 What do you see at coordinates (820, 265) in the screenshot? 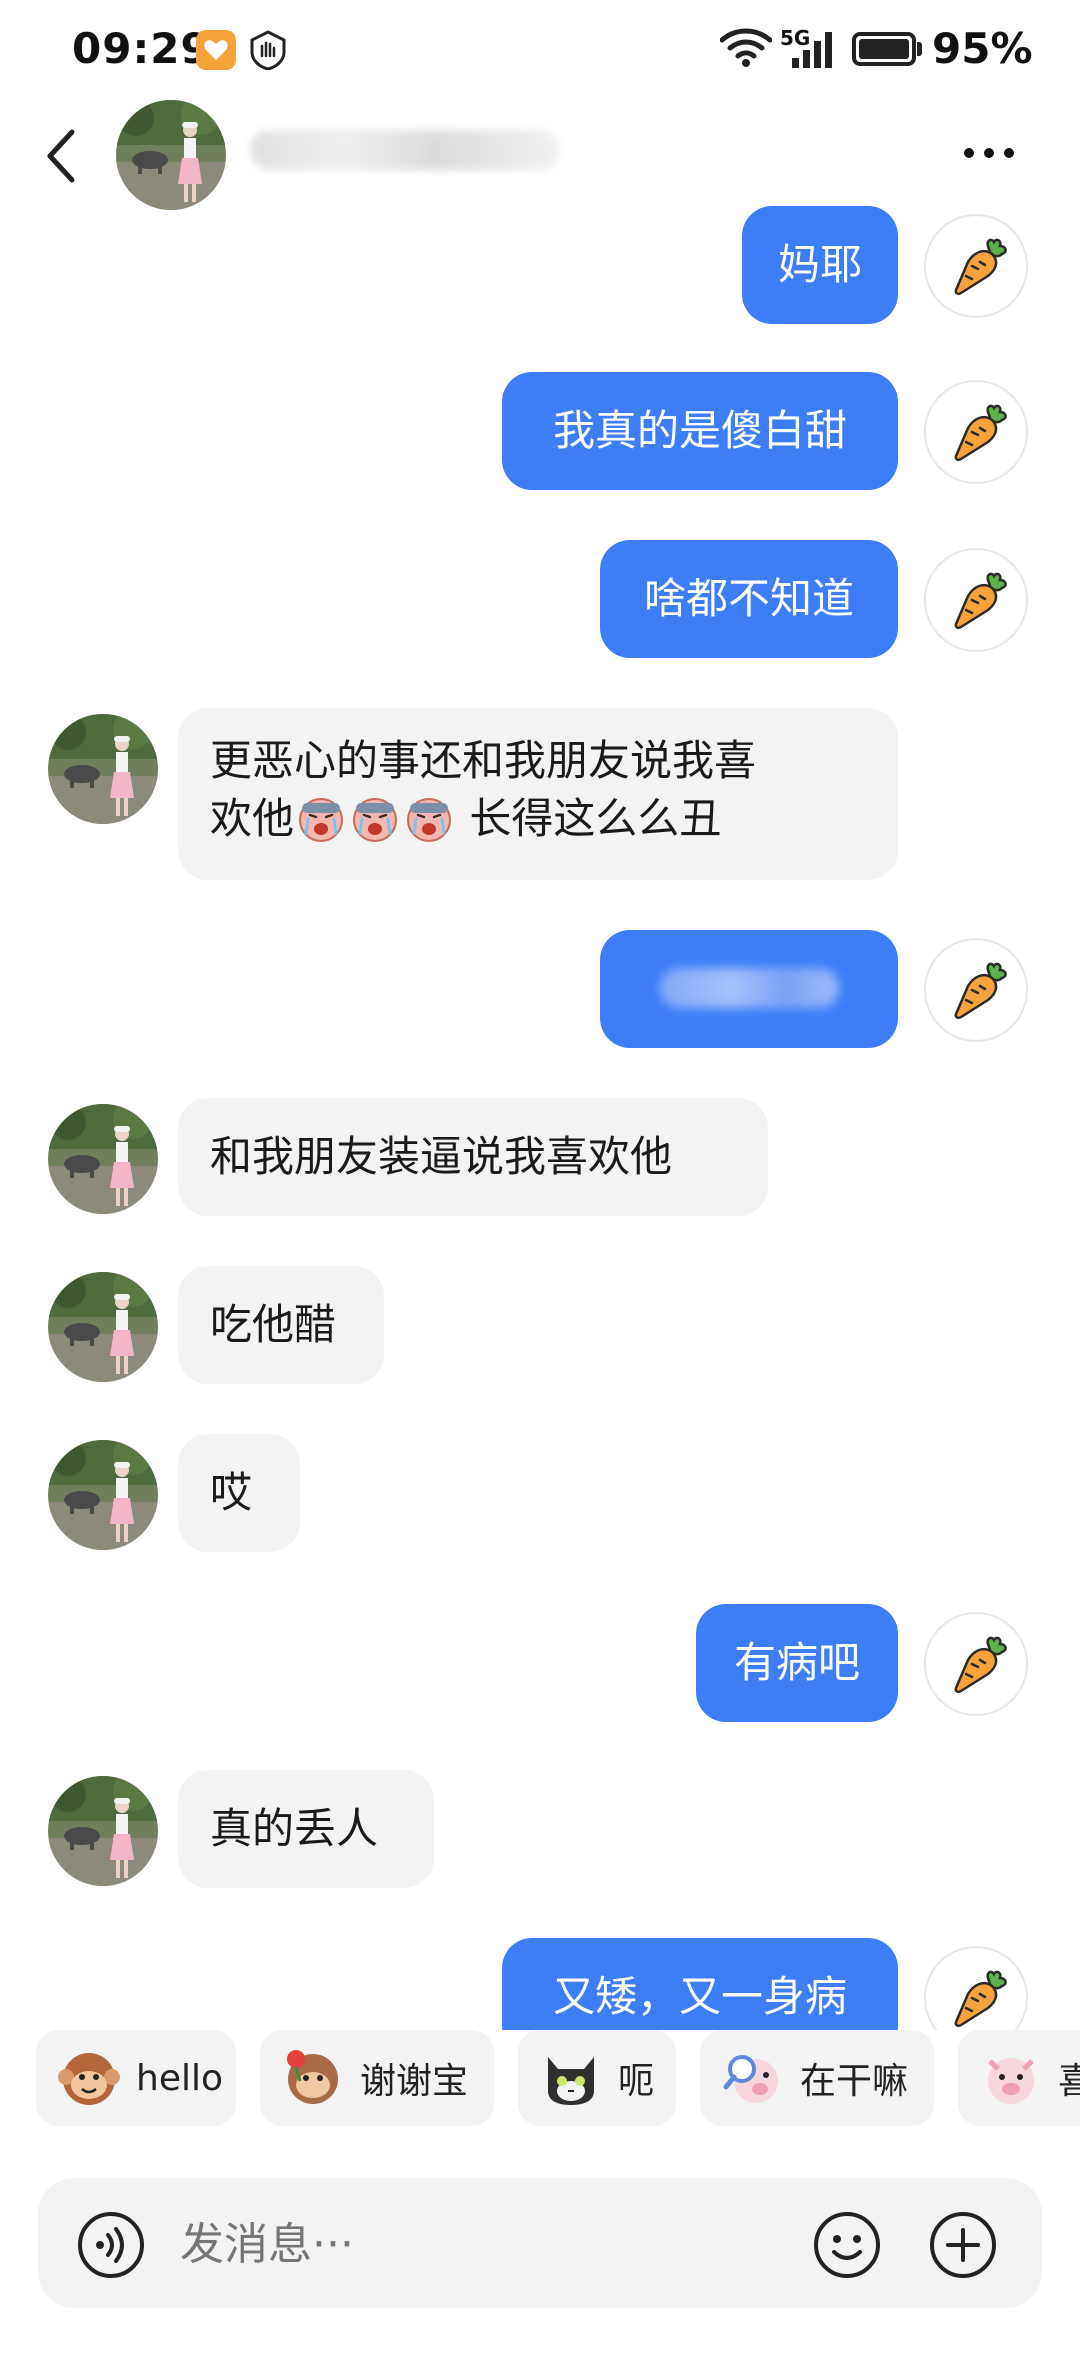
I see `message-outgoing: 妈耶` at bounding box center [820, 265].